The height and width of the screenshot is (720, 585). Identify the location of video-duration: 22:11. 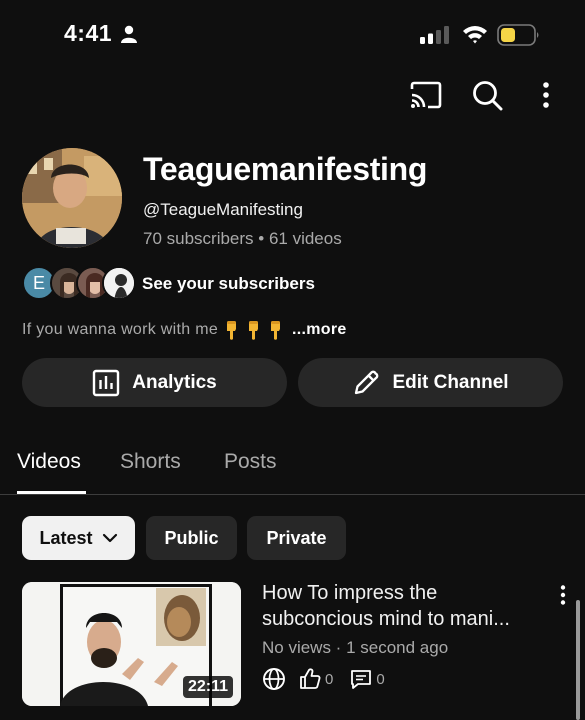
(207, 687).